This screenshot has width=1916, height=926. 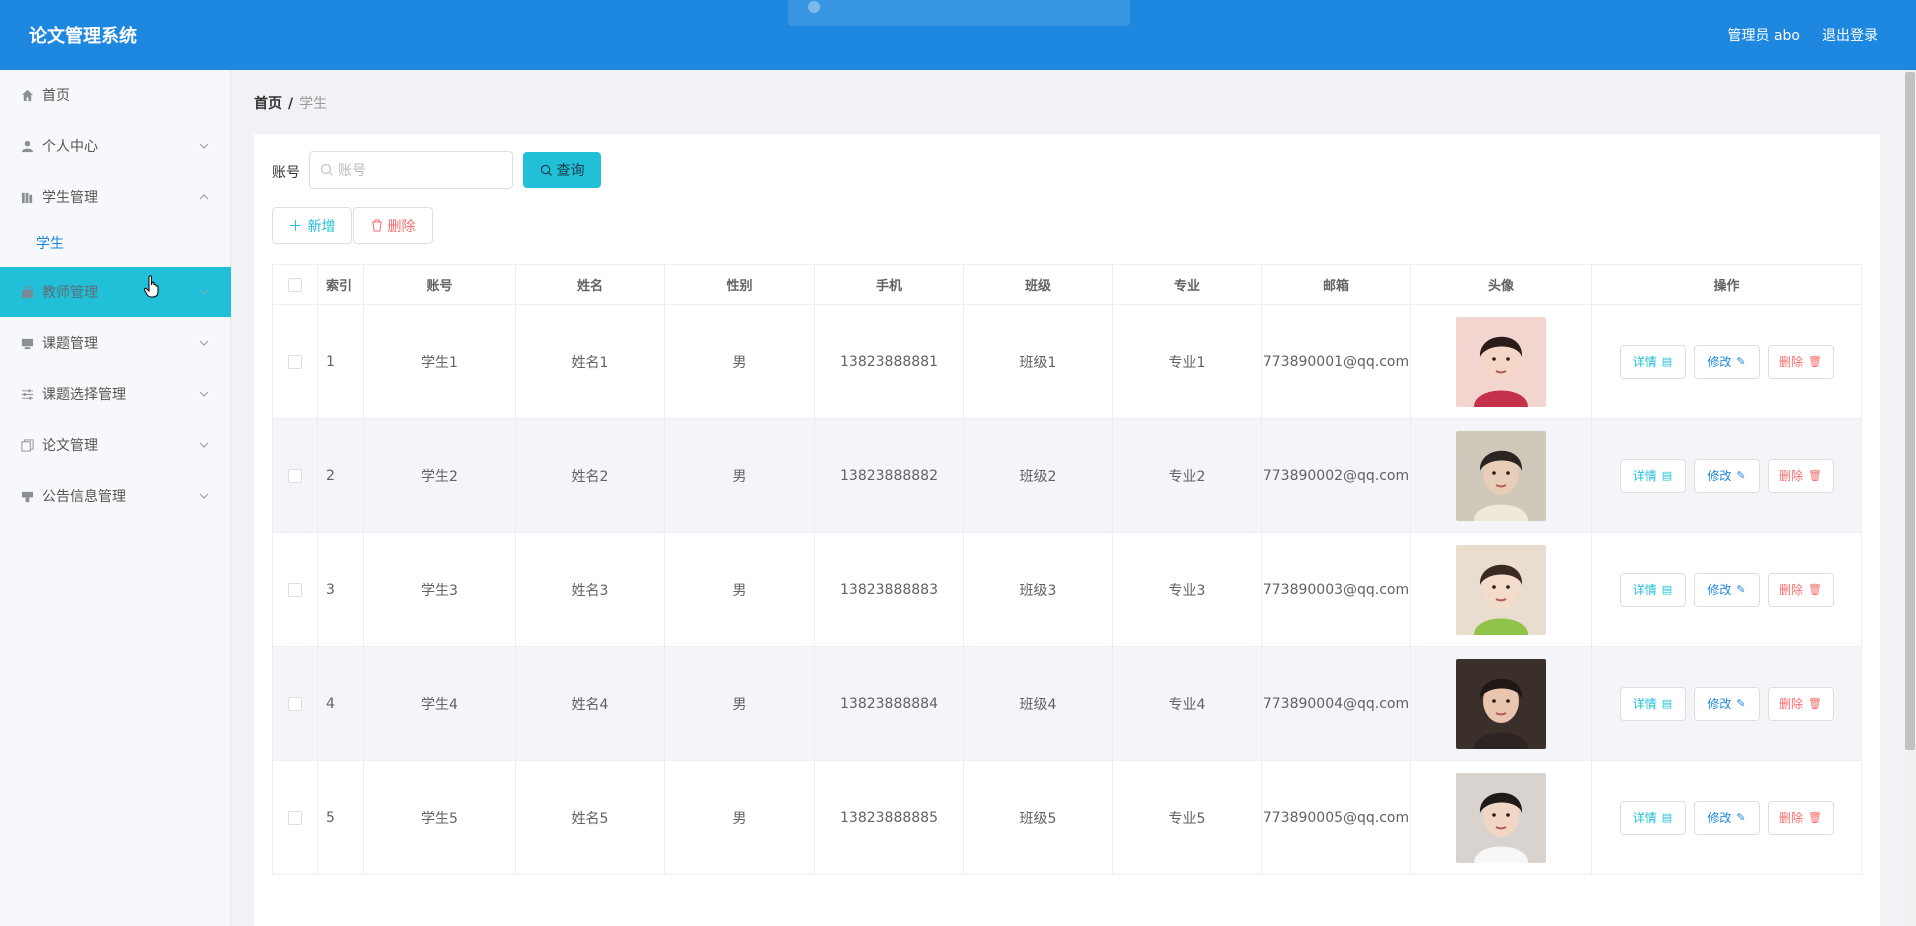 What do you see at coordinates (590, 285) in the screenshot?
I see `column-header: 姓名` at bounding box center [590, 285].